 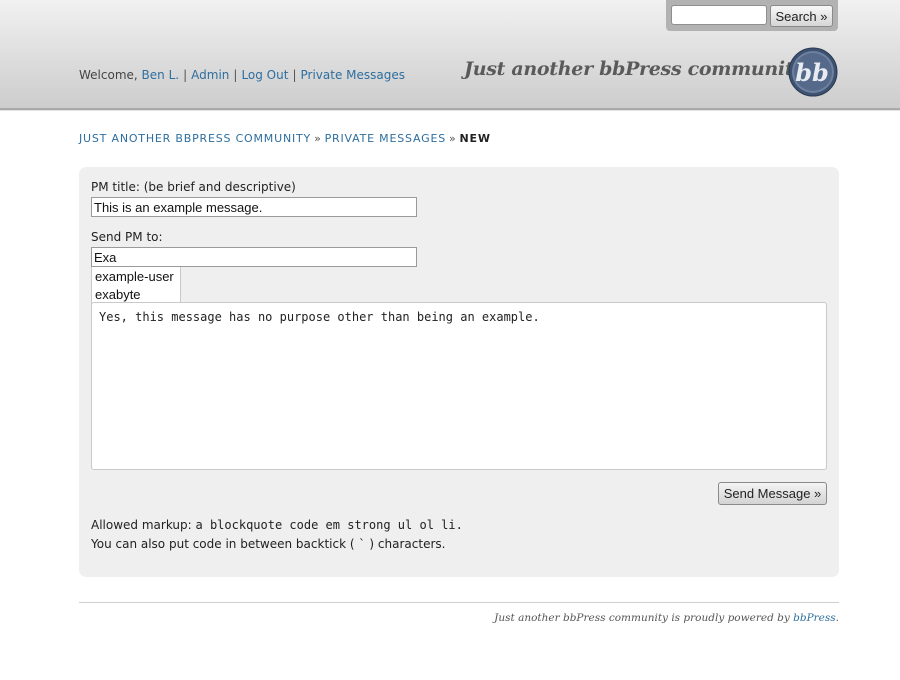 I want to click on site-title: Just another bbPress community, so click(x=634, y=69).